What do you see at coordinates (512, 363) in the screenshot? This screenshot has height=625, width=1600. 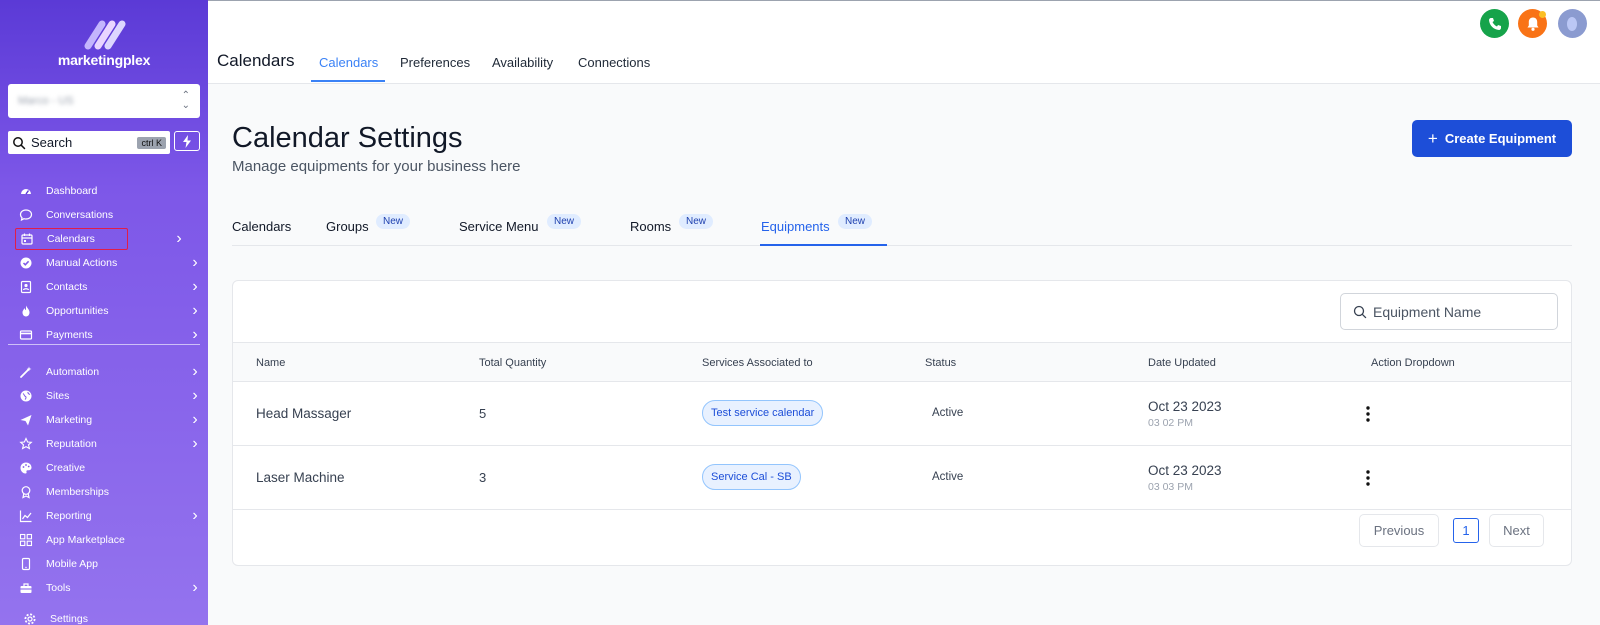 I see `column-header-quantity: Total Quantity` at bounding box center [512, 363].